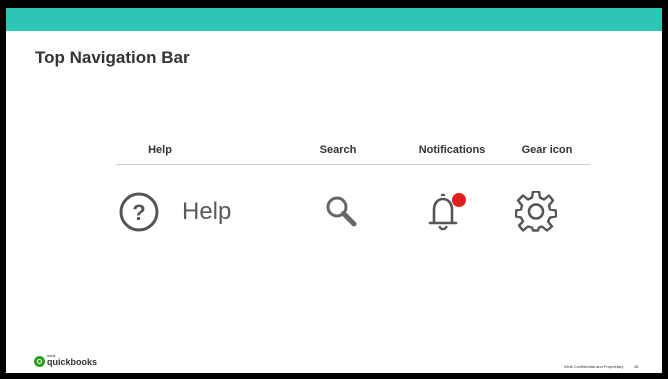 The image size is (668, 379). Describe the element at coordinates (112, 57) in the screenshot. I see `slide-title: Top Navigation Bar` at that location.